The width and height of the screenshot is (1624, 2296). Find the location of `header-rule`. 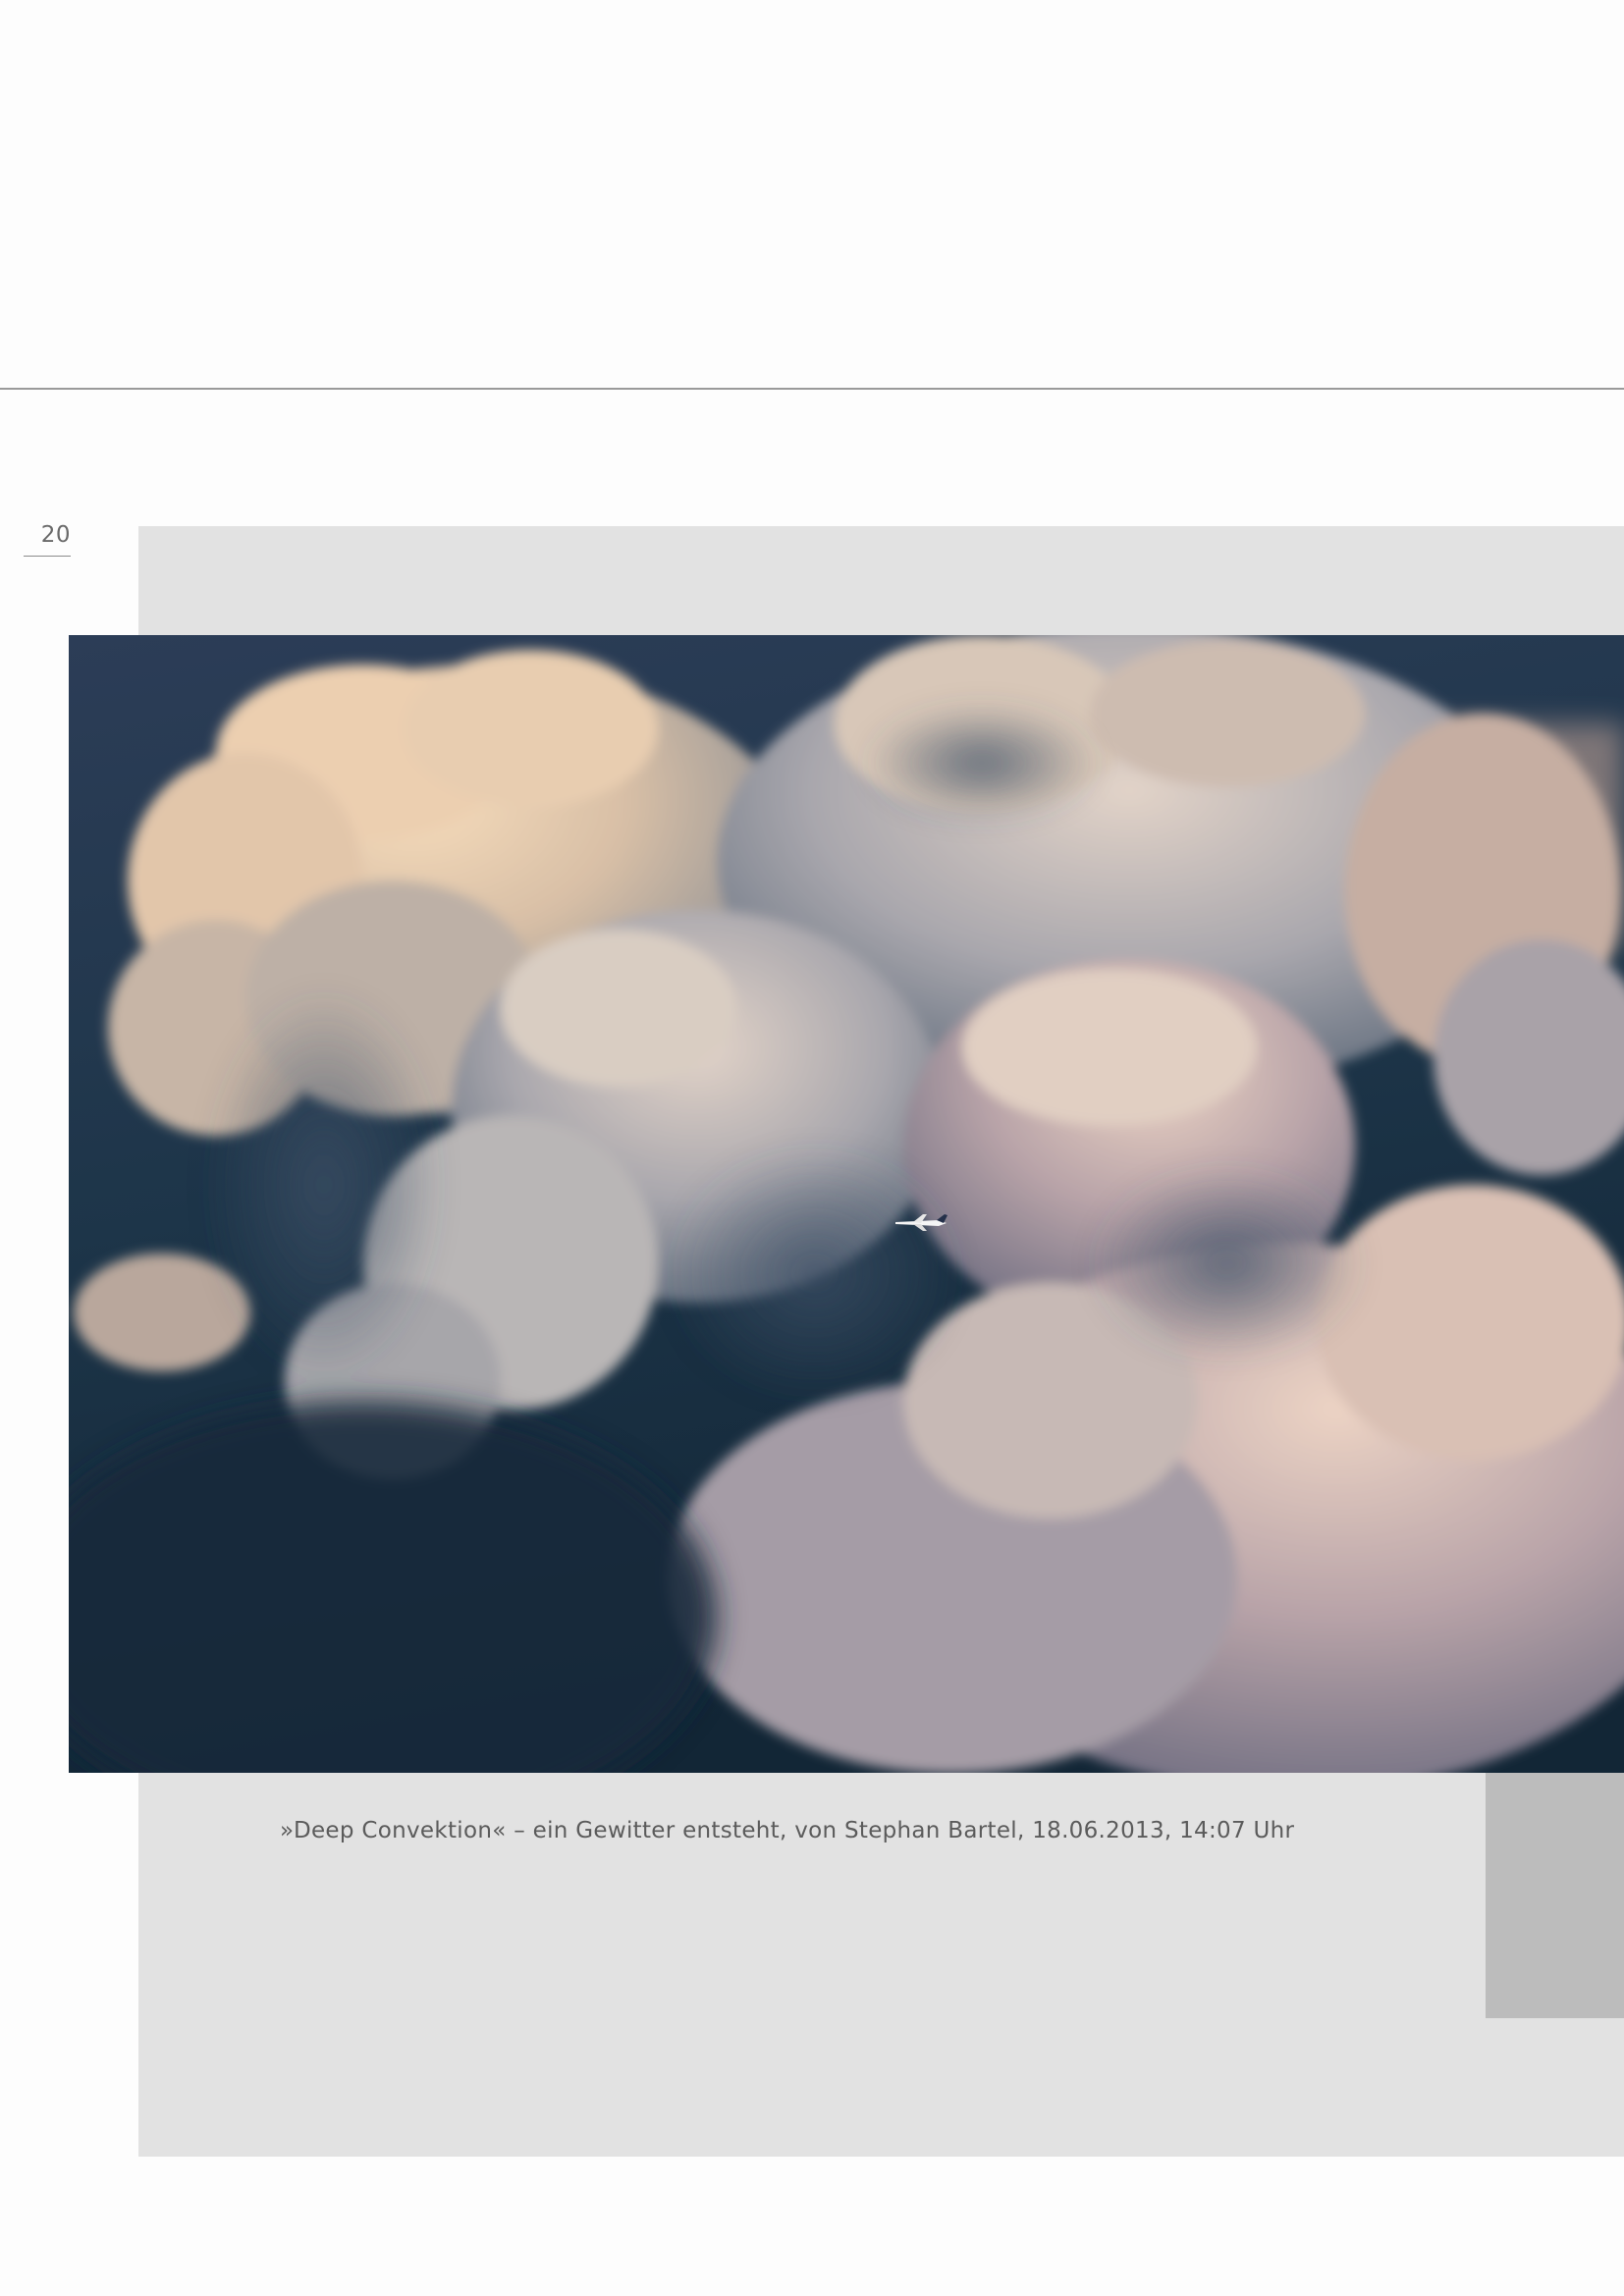

header-rule is located at coordinates (812, 389).